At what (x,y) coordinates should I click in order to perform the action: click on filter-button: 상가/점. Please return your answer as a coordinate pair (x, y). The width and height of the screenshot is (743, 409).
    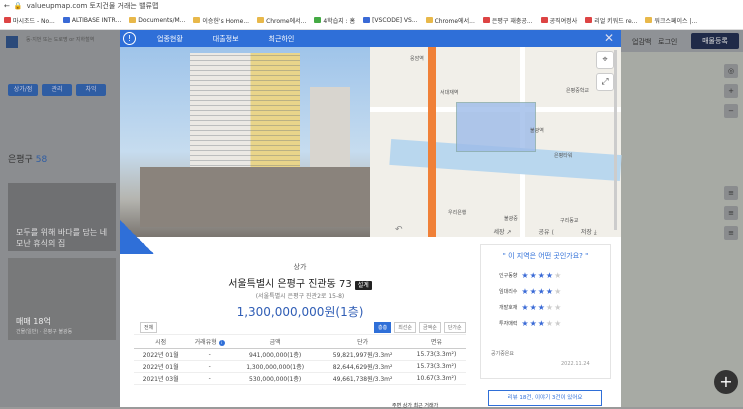
    Looking at the image, I should click on (23, 90).